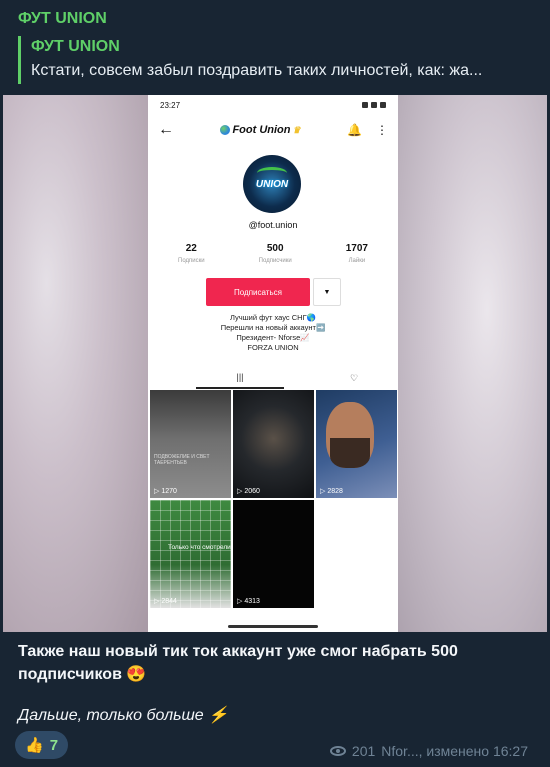 The image size is (550, 767). I want to click on phone-nav: ← Foot Union ♛ 🔔 ⋮, so click(273, 130).